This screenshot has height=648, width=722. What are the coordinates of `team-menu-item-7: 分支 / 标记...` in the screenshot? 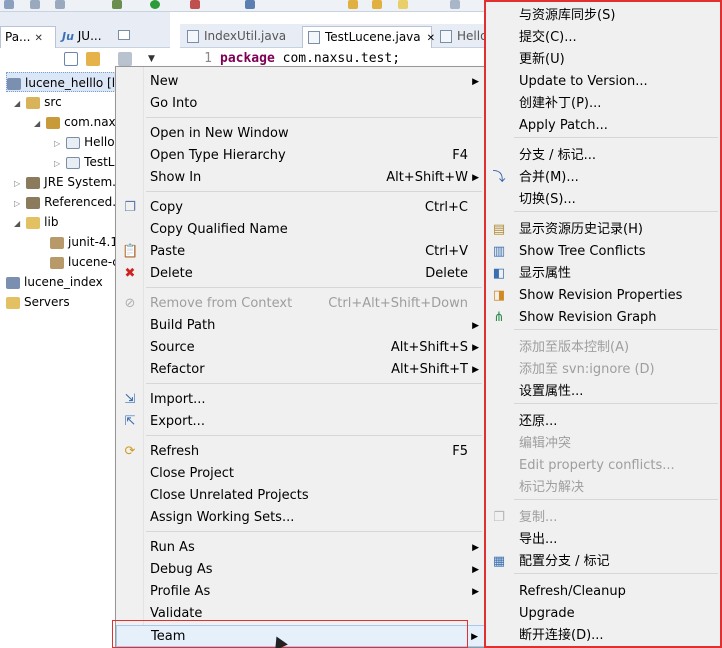 It's located at (603, 156).